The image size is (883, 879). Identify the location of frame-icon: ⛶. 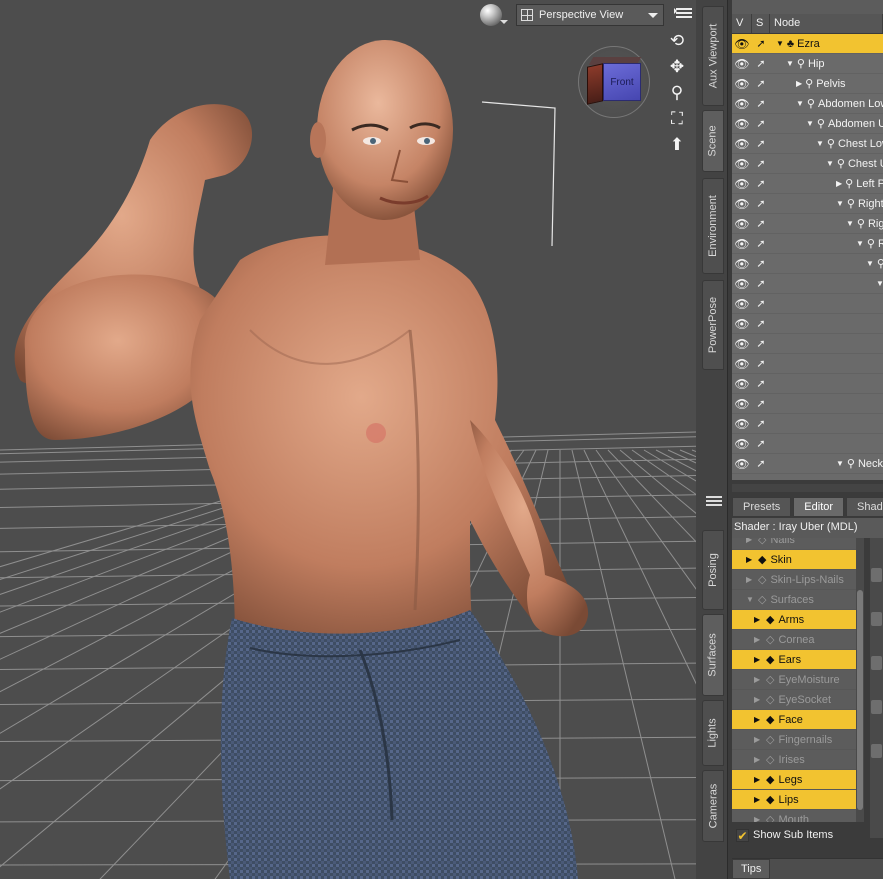
(677, 119).